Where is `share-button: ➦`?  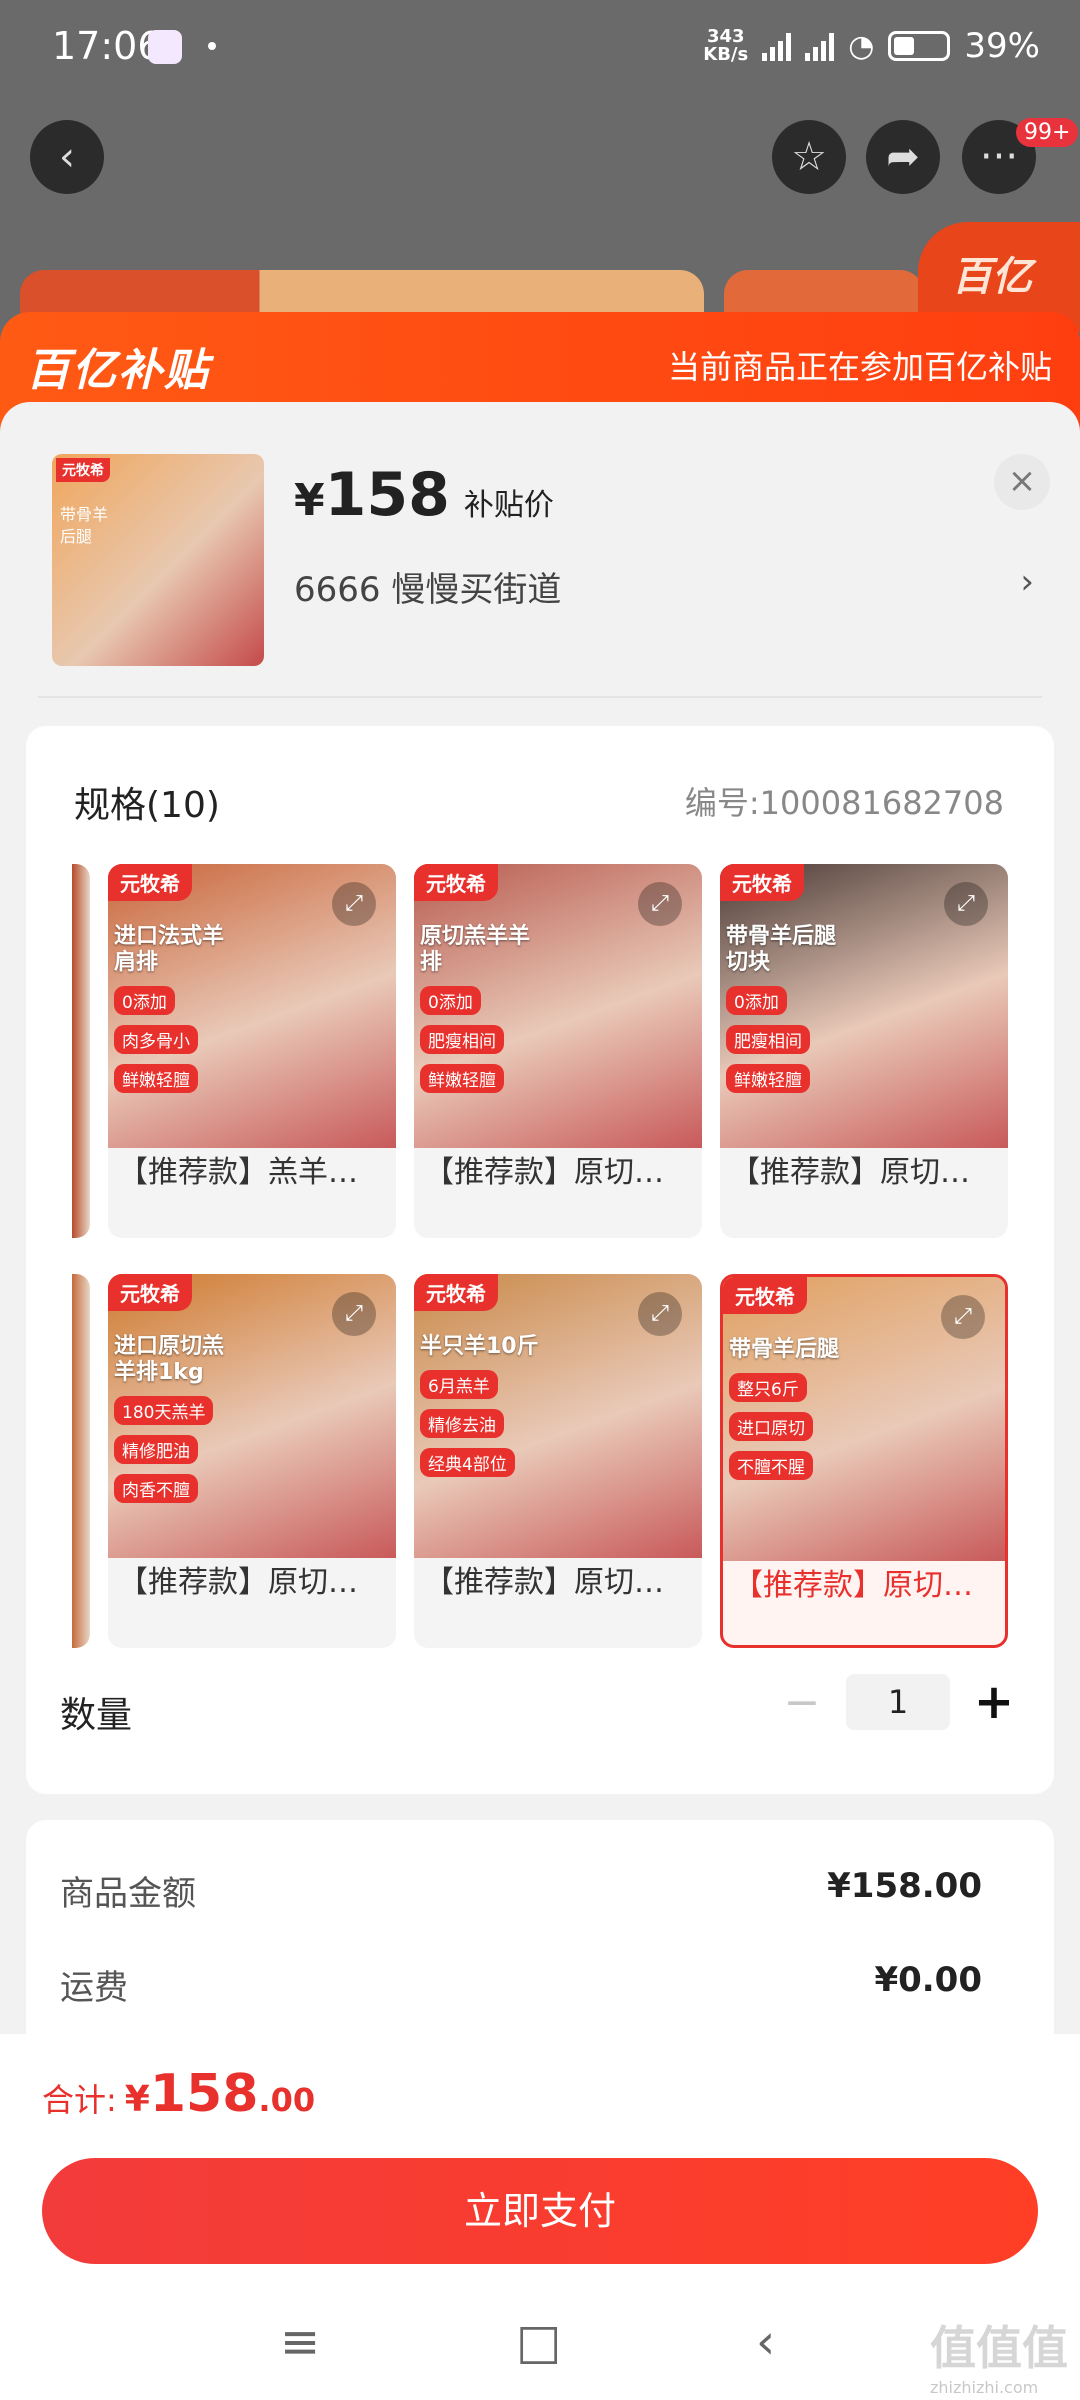
share-button: ➦ is located at coordinates (903, 157).